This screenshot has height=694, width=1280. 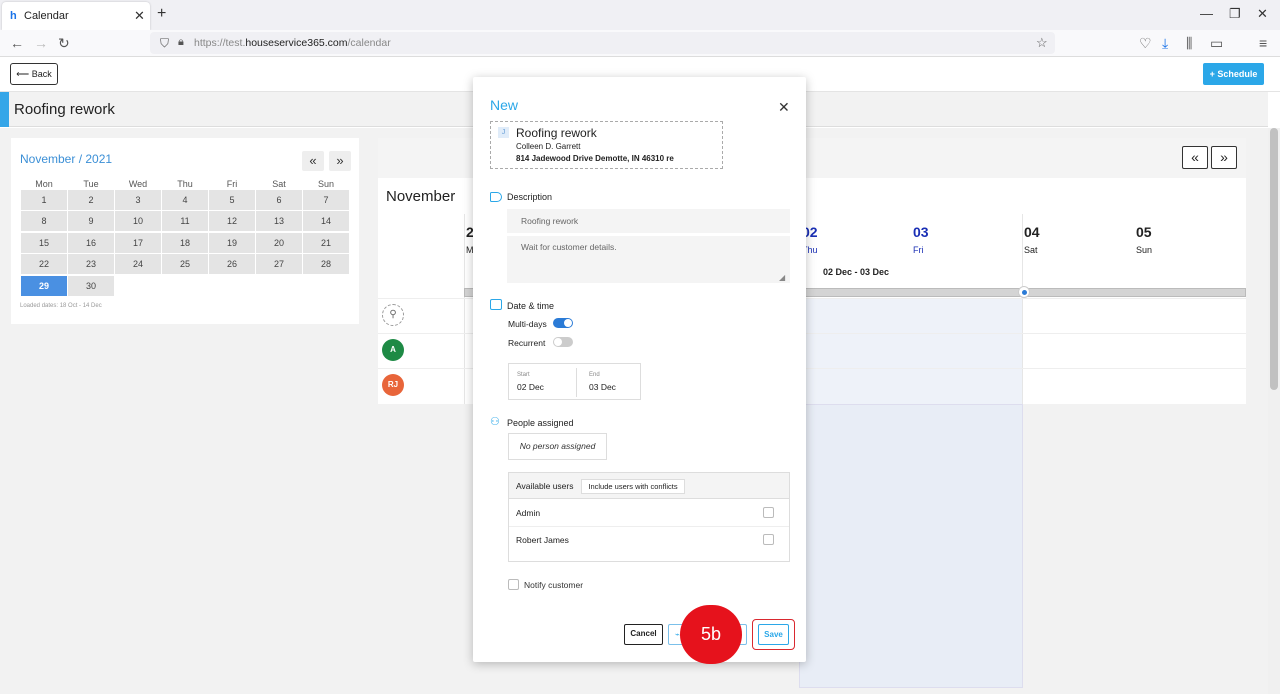 What do you see at coordinates (24, 74) in the screenshot?
I see `arrow-left-icon: ⟵` at bounding box center [24, 74].